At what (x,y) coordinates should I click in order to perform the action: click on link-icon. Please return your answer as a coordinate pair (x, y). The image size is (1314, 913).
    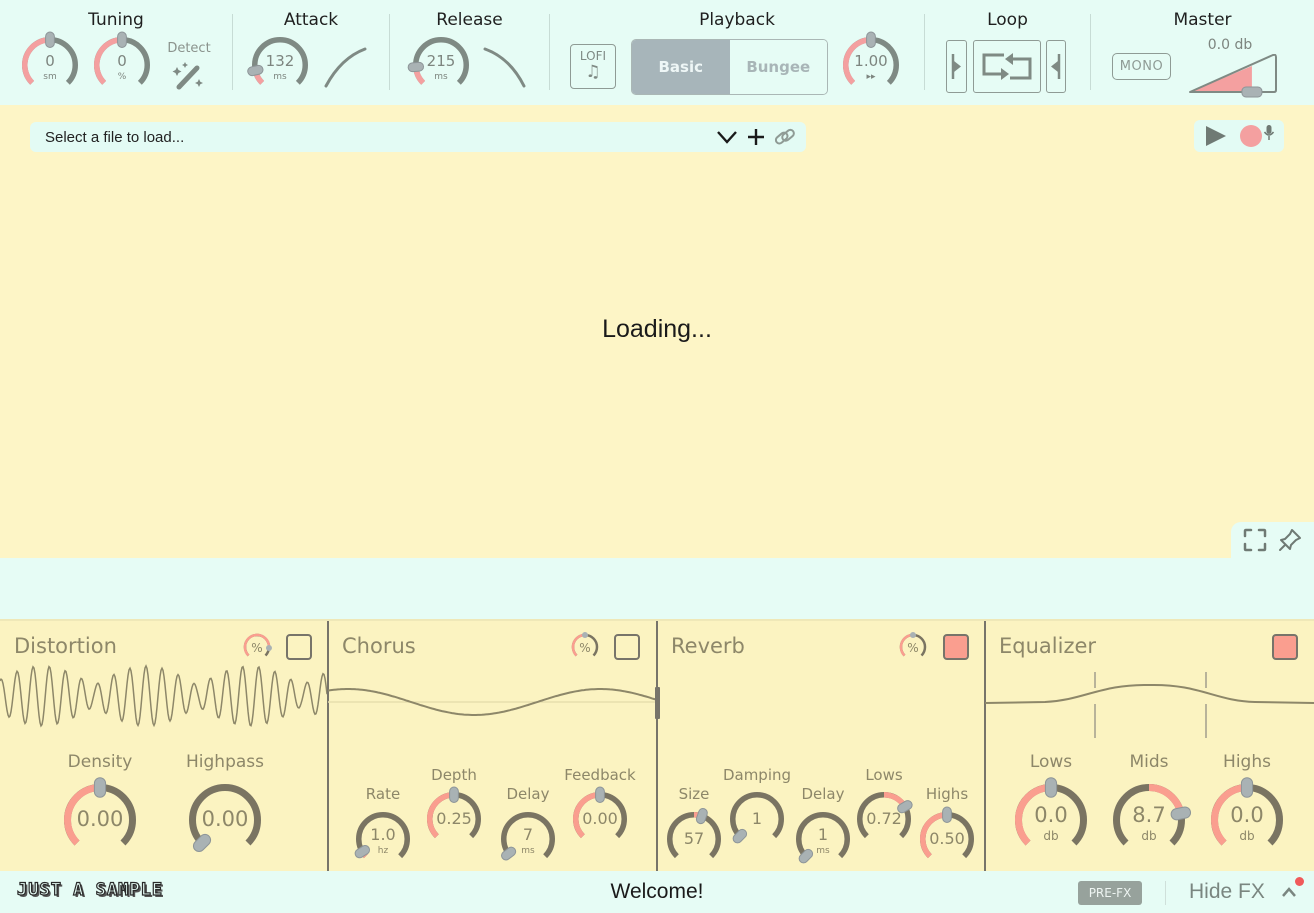
    Looking at the image, I should click on (785, 137).